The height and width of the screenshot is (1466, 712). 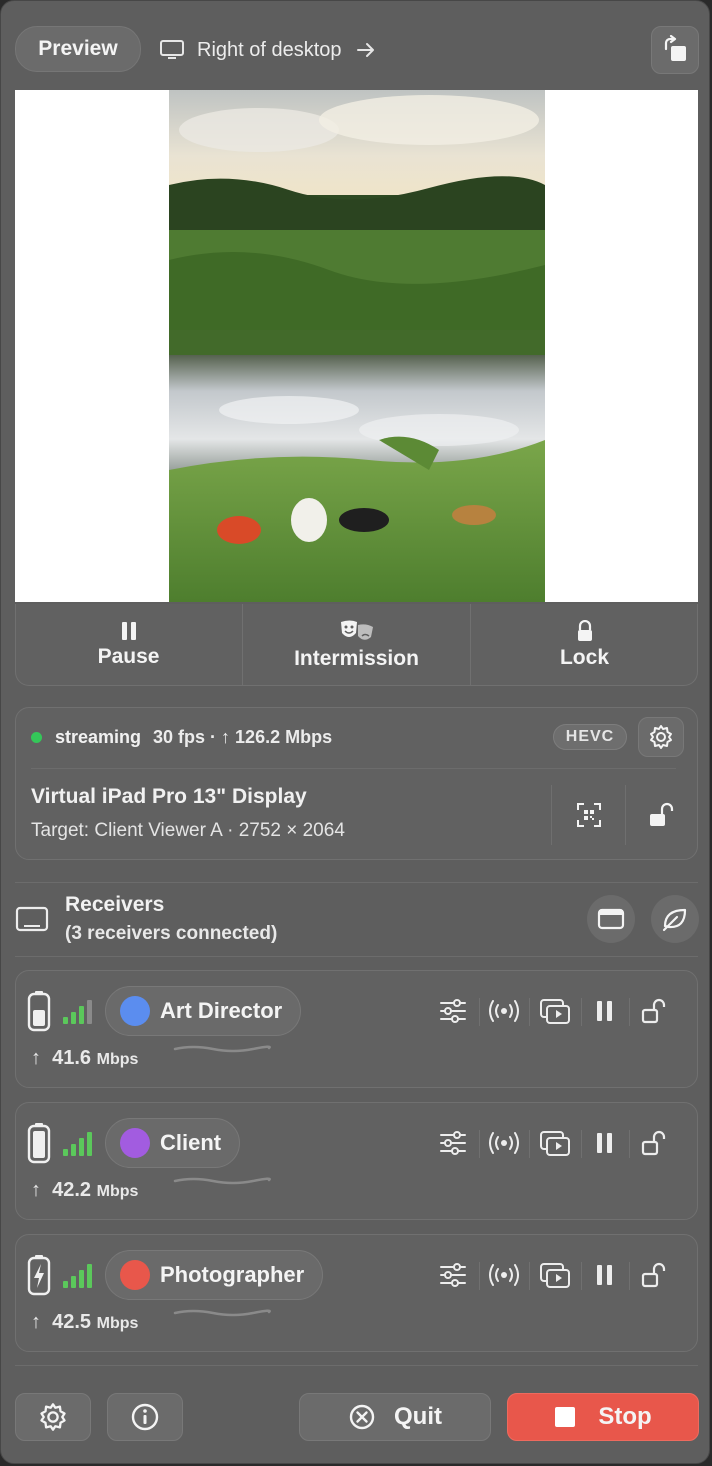 What do you see at coordinates (584, 645) in the screenshot?
I see `lock-button: Lock` at bounding box center [584, 645].